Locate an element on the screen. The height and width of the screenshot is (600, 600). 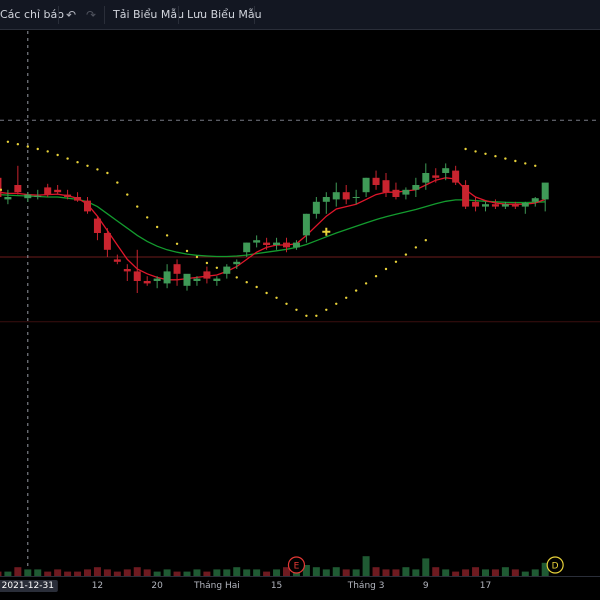
load-template-button: Tải Biểu Mẫu is located at coordinates (148, 15).